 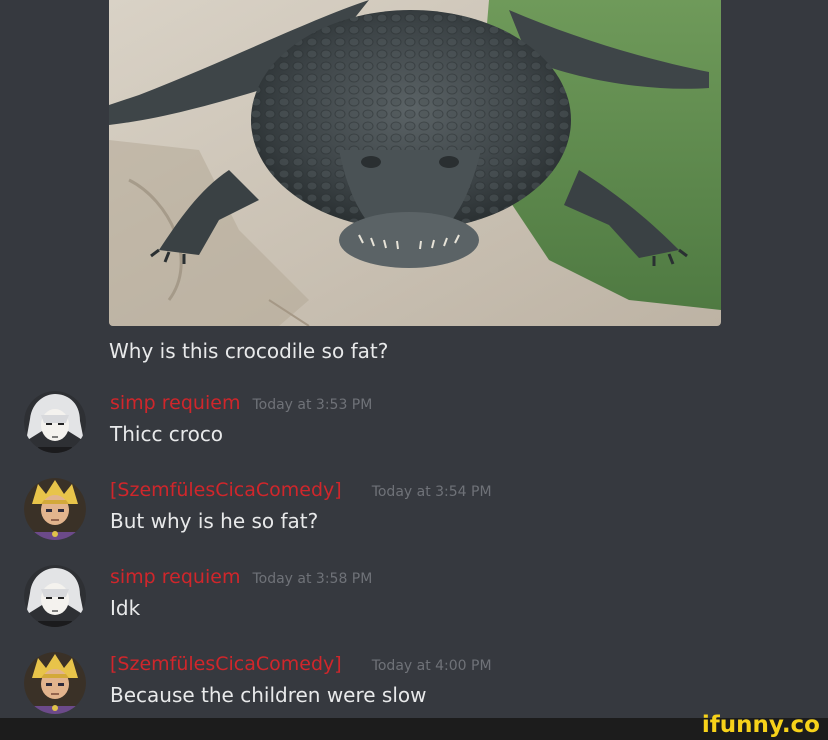 I want to click on timestamp: Today at 4:00 PM, so click(x=431, y=666).